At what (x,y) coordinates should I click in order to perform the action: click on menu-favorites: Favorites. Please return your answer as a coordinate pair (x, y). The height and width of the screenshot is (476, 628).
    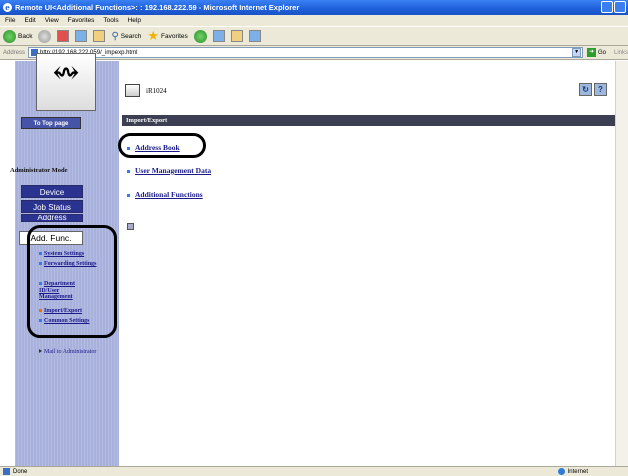
    Looking at the image, I should click on (81, 20).